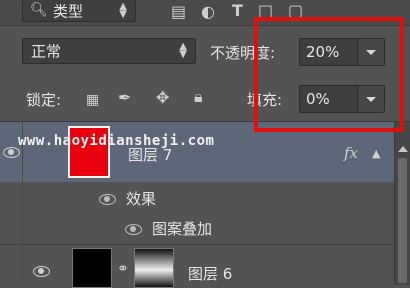 Image resolution: width=410 pixels, height=288 pixels. I want to click on mask-link-icon: ⚭, so click(123, 269).